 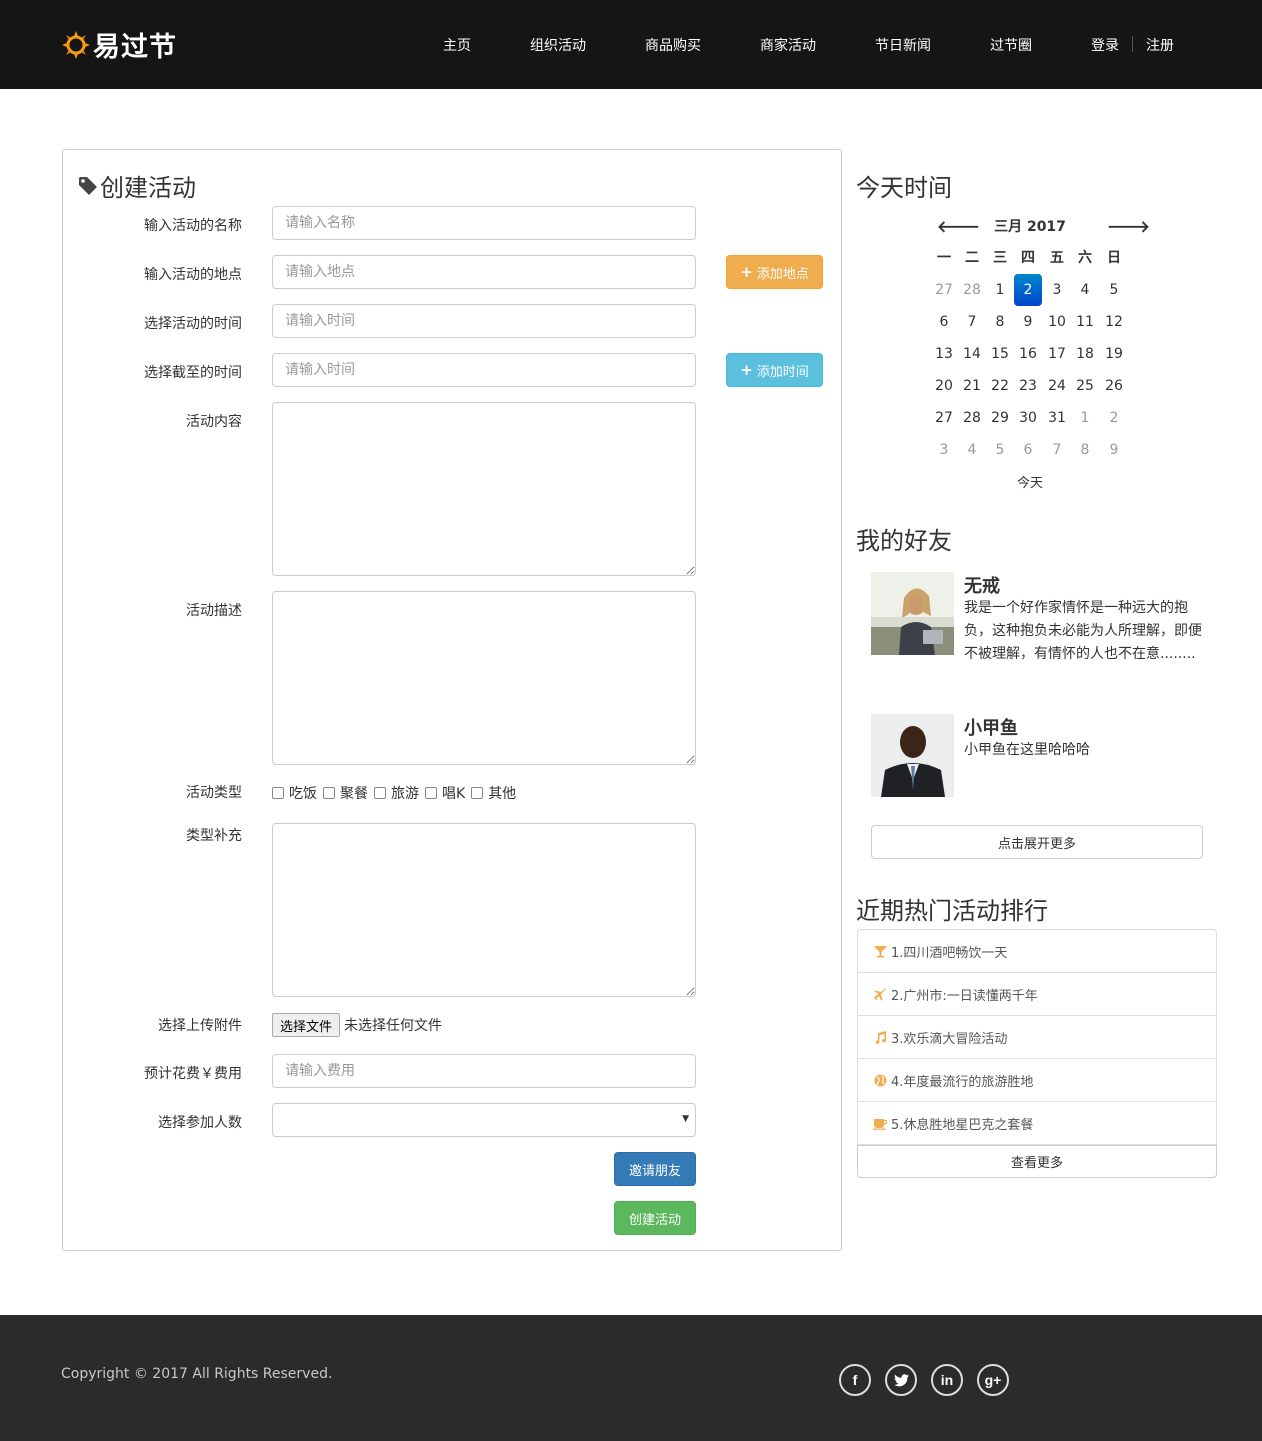 What do you see at coordinates (774, 370) in the screenshot?
I see `add-time-button: + 添加时间` at bounding box center [774, 370].